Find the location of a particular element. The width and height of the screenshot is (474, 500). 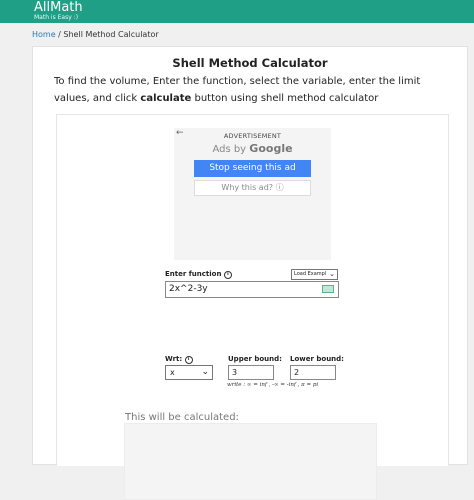

function-input: 2x^2-3y is located at coordinates (252, 289).